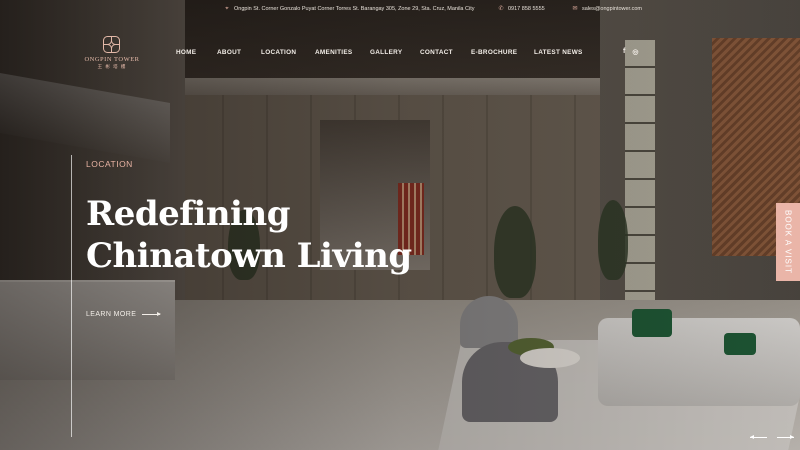  What do you see at coordinates (575, 9) in the screenshot?
I see `envelope-icon: ✉` at bounding box center [575, 9].